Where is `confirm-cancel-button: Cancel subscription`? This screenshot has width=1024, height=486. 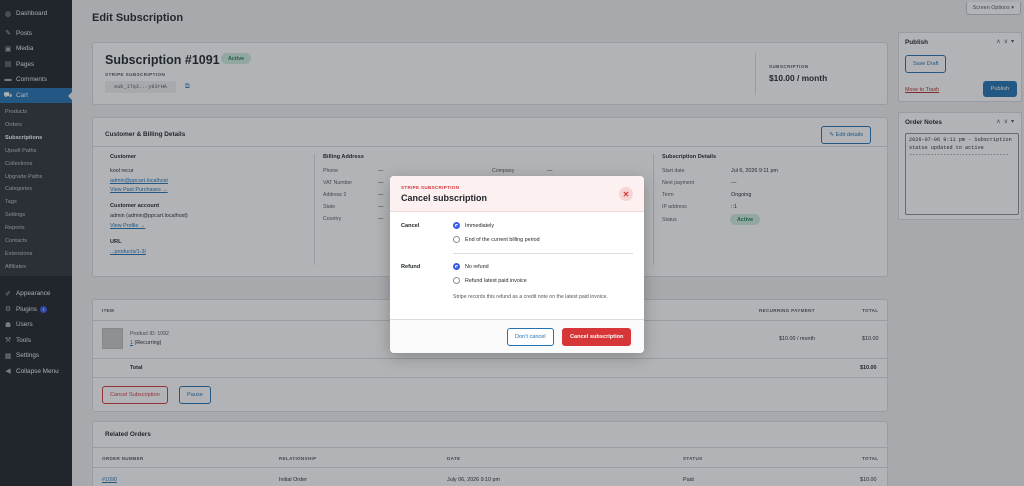 confirm-cancel-button: Cancel subscription is located at coordinates (597, 337).